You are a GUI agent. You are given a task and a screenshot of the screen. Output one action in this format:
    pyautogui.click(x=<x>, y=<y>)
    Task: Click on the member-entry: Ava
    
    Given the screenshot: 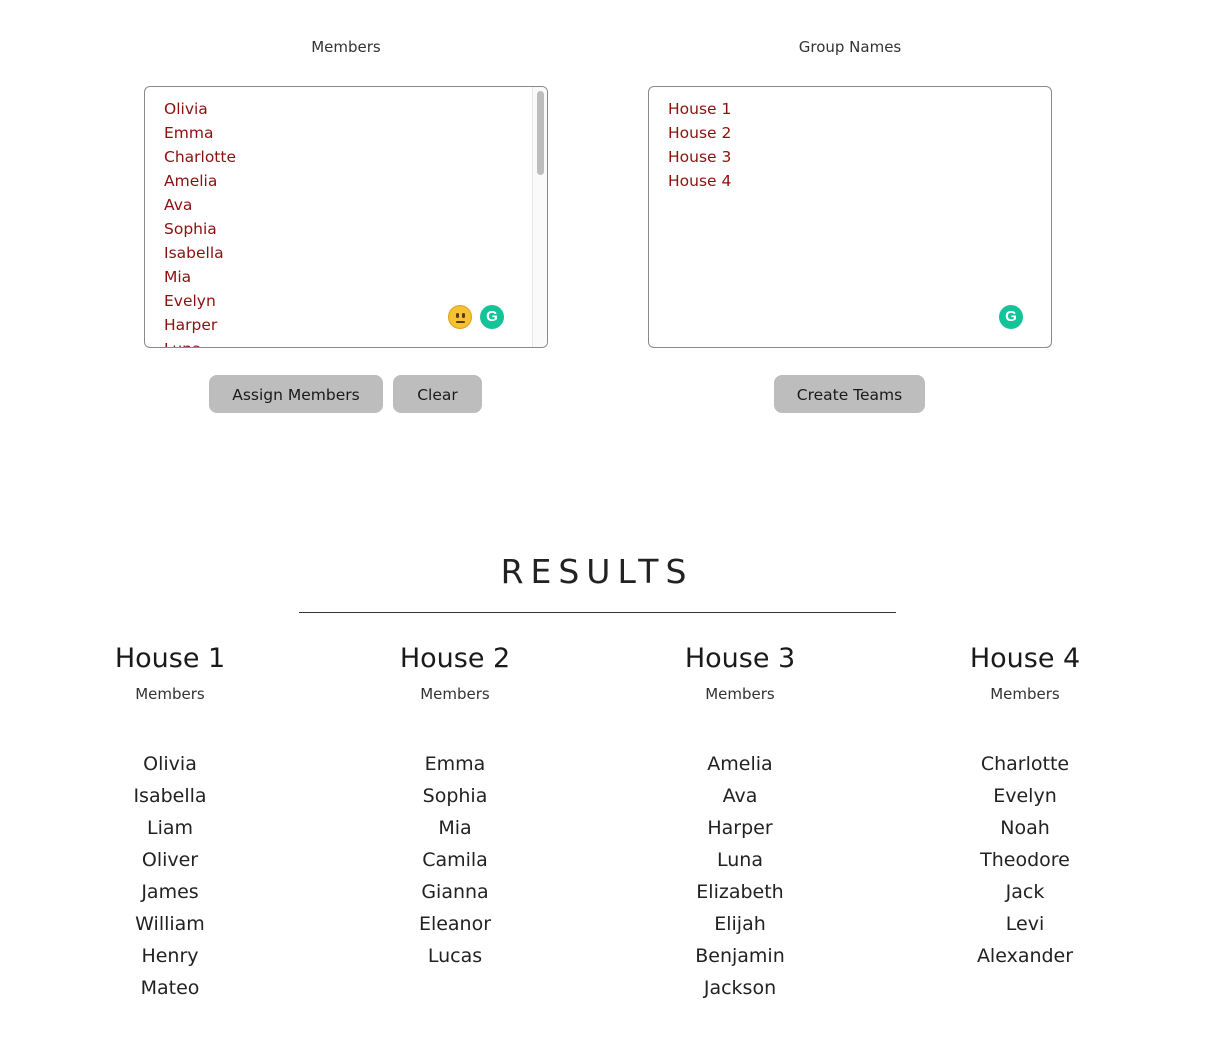 What is the action you would take?
    pyautogui.click(x=178, y=205)
    